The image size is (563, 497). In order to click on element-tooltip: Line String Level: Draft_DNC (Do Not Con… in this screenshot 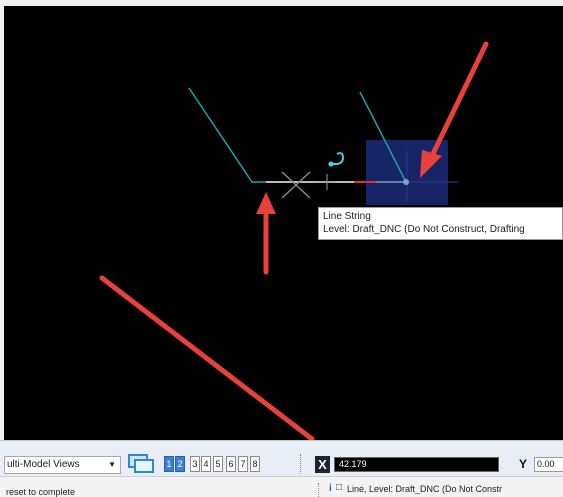, I will do `click(440, 223)`.